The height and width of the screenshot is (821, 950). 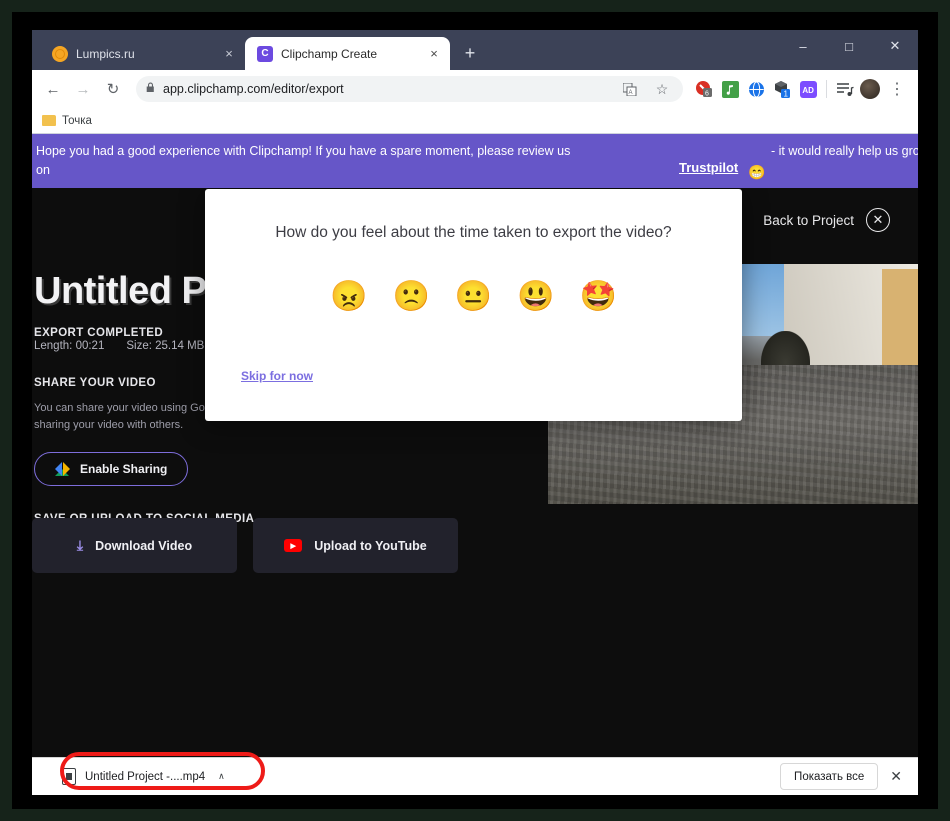 I want to click on window-controls: – □ ✕, so click(x=849, y=46).